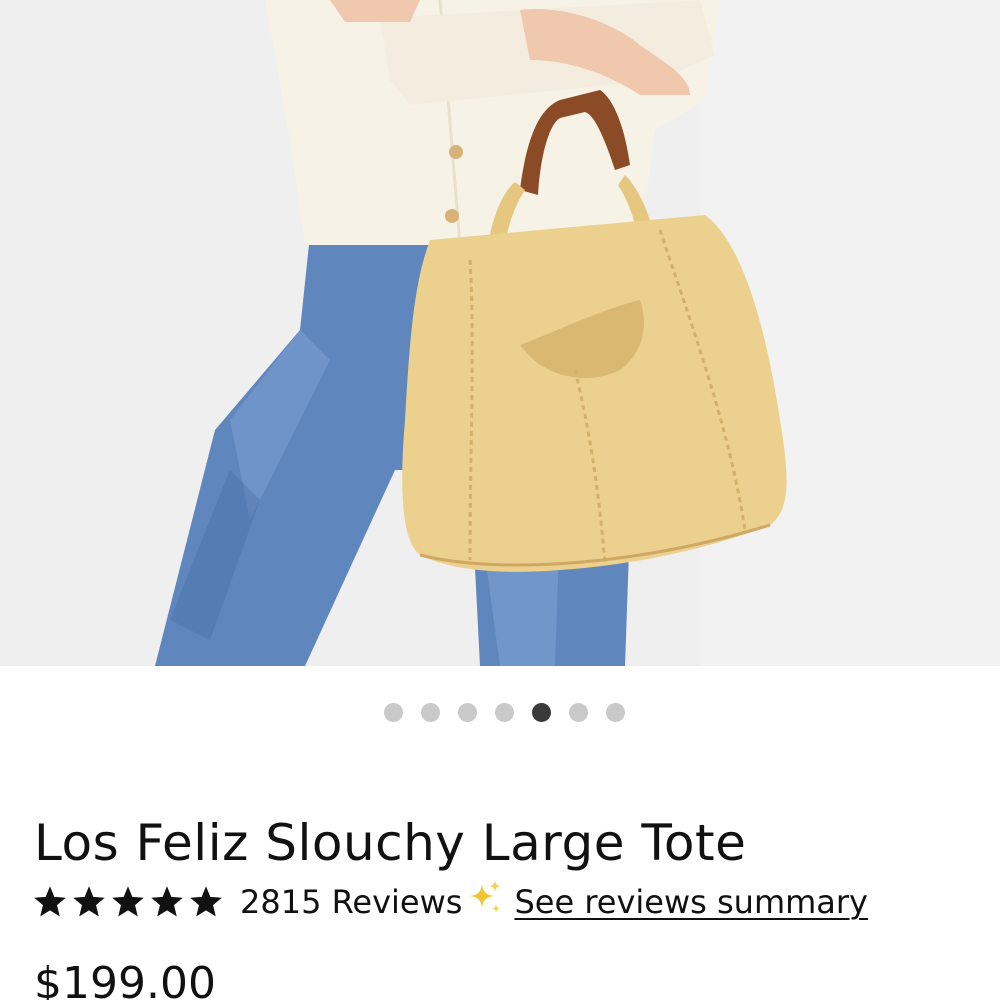  What do you see at coordinates (125, 979) in the screenshot?
I see `product-price: $199.00` at bounding box center [125, 979].